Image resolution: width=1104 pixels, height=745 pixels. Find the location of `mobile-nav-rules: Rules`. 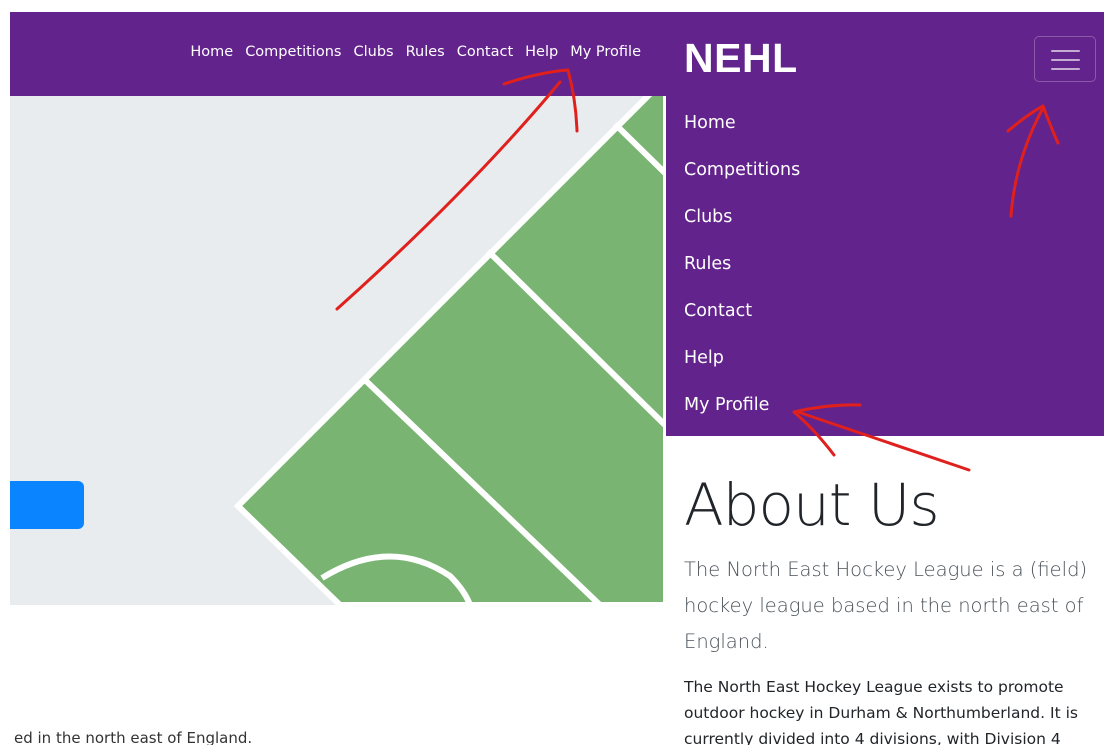

mobile-nav-rules: Rules is located at coordinates (742, 272).